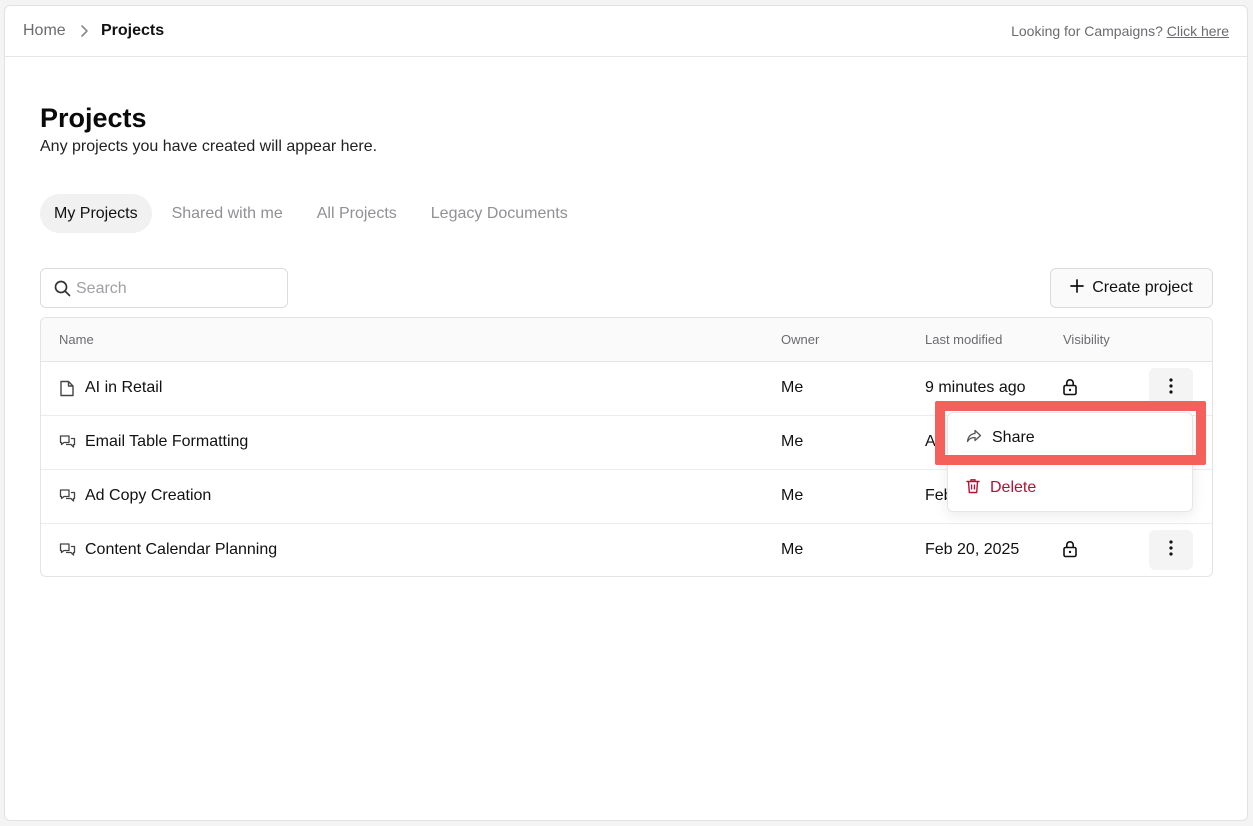  Describe the element at coordinates (930, 441) in the screenshot. I see `project-modified: A` at that location.